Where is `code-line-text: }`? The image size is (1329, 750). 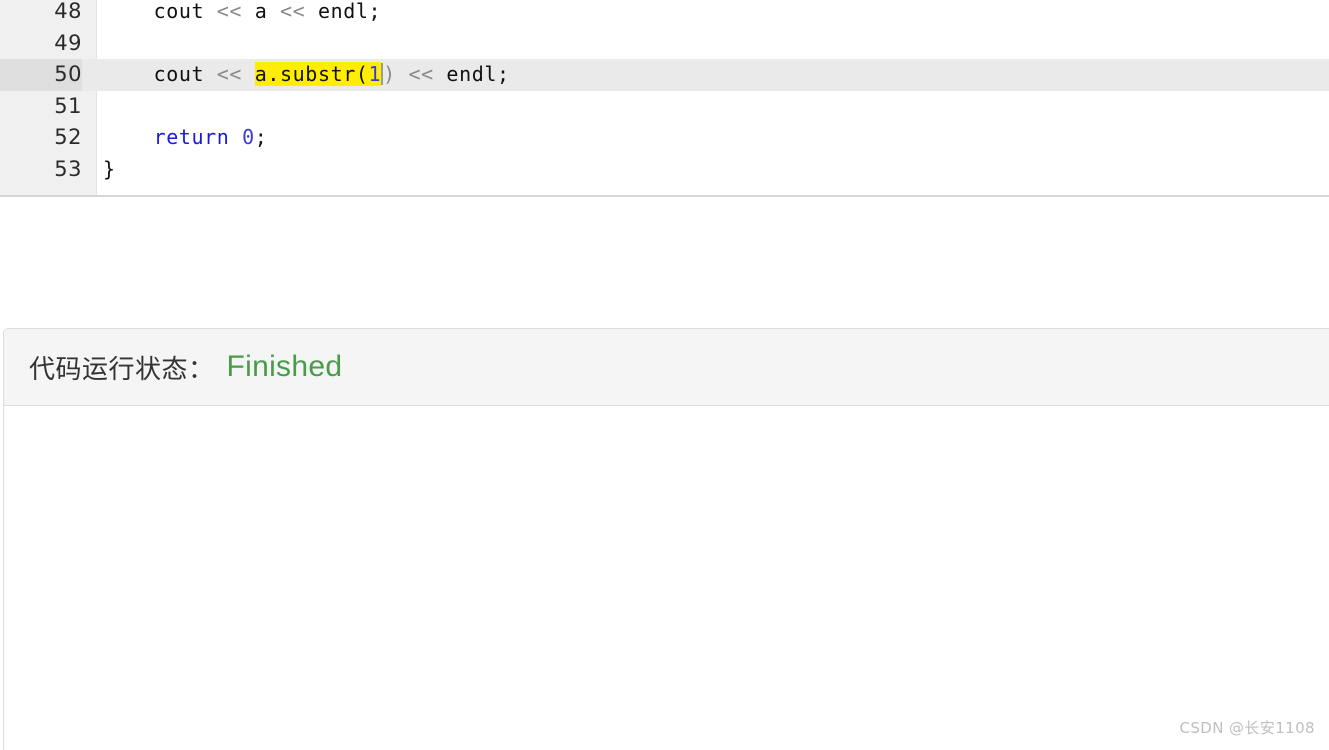 code-line-text: } is located at coordinates (109, 170).